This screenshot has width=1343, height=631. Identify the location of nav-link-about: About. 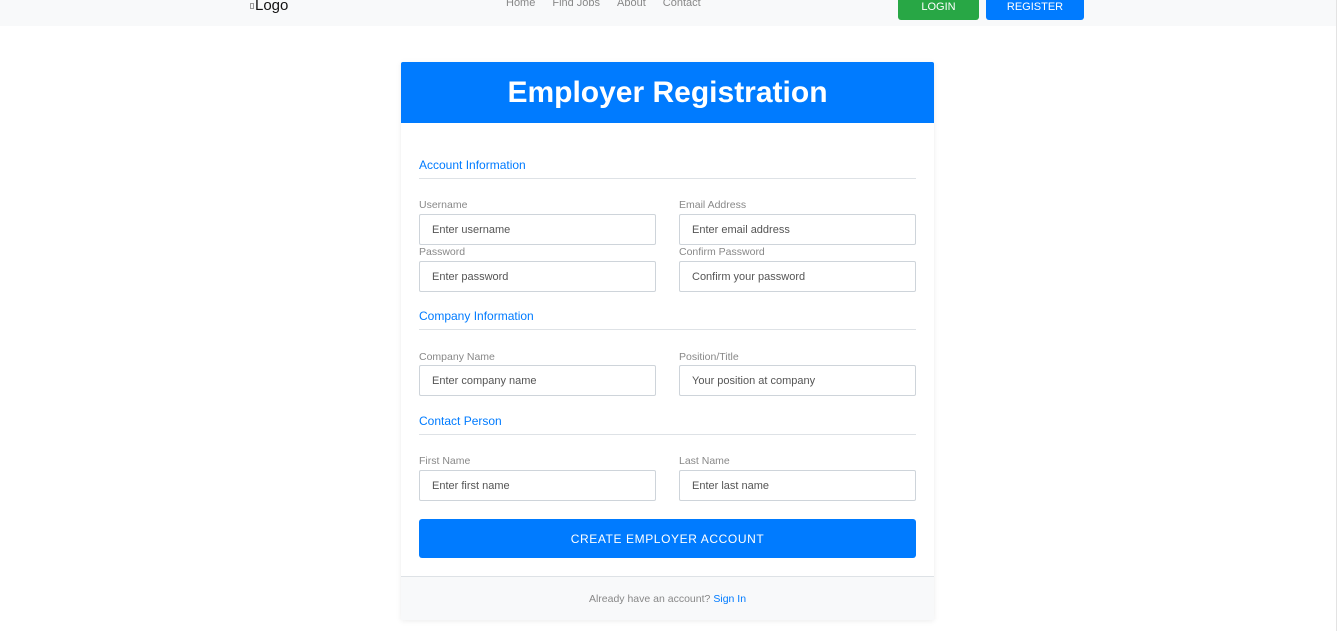
(631, 4).